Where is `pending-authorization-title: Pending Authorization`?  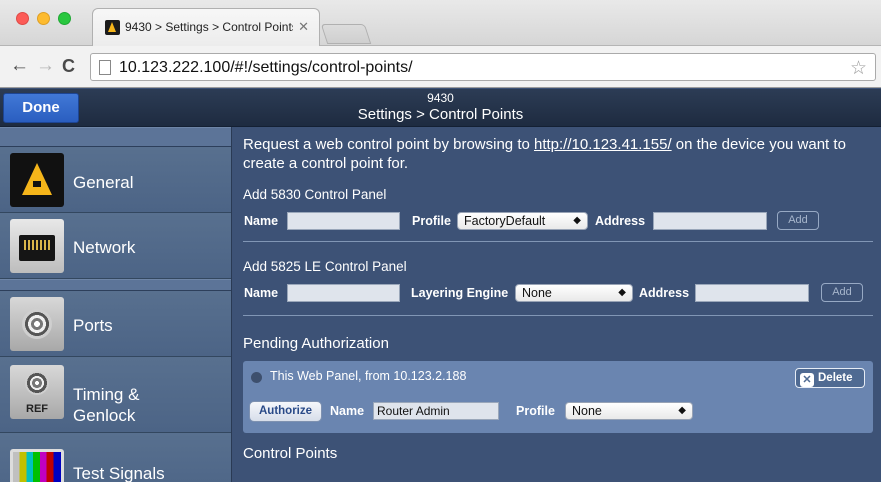 pending-authorization-title: Pending Authorization is located at coordinates (316, 343).